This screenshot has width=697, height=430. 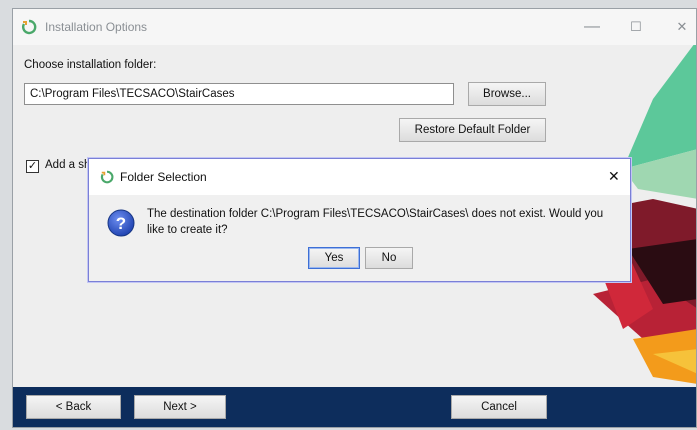 I want to click on cancel-button: Cancel, so click(x=499, y=407).